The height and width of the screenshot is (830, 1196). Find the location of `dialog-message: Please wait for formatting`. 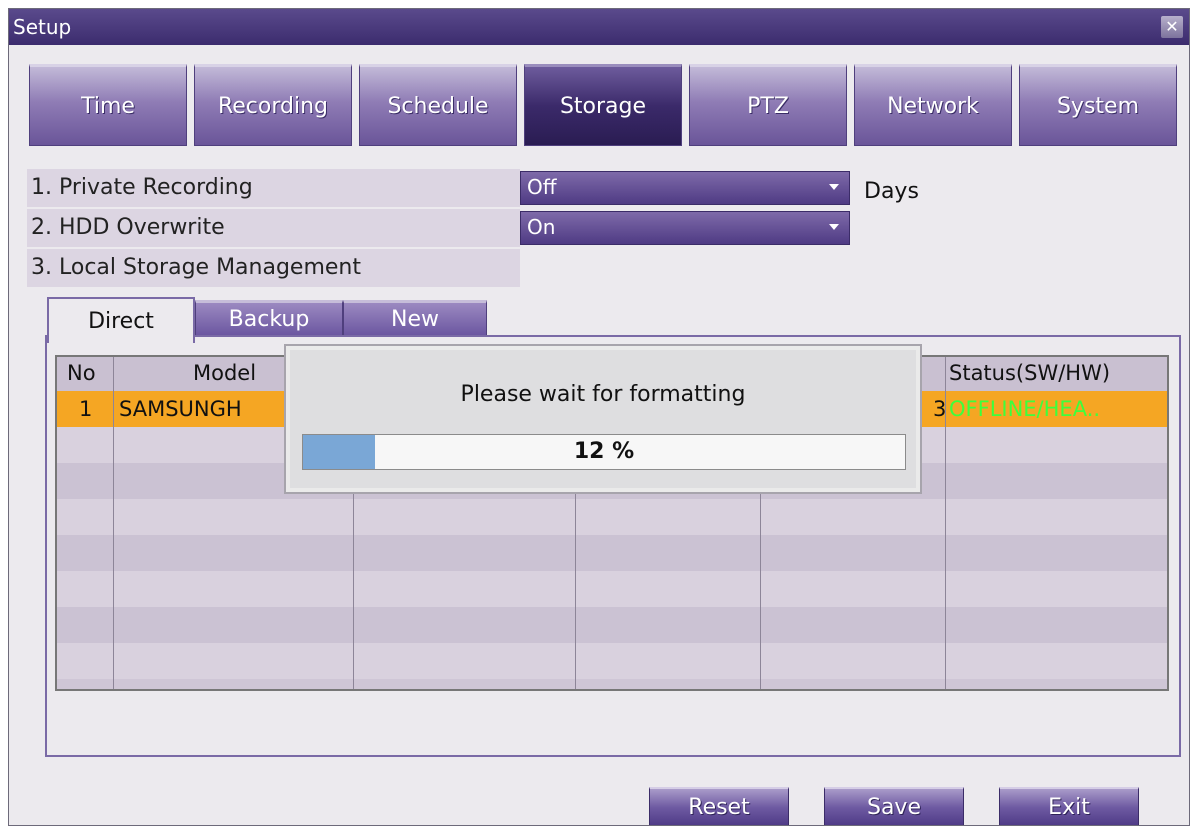

dialog-message: Please wait for formatting is located at coordinates (603, 394).